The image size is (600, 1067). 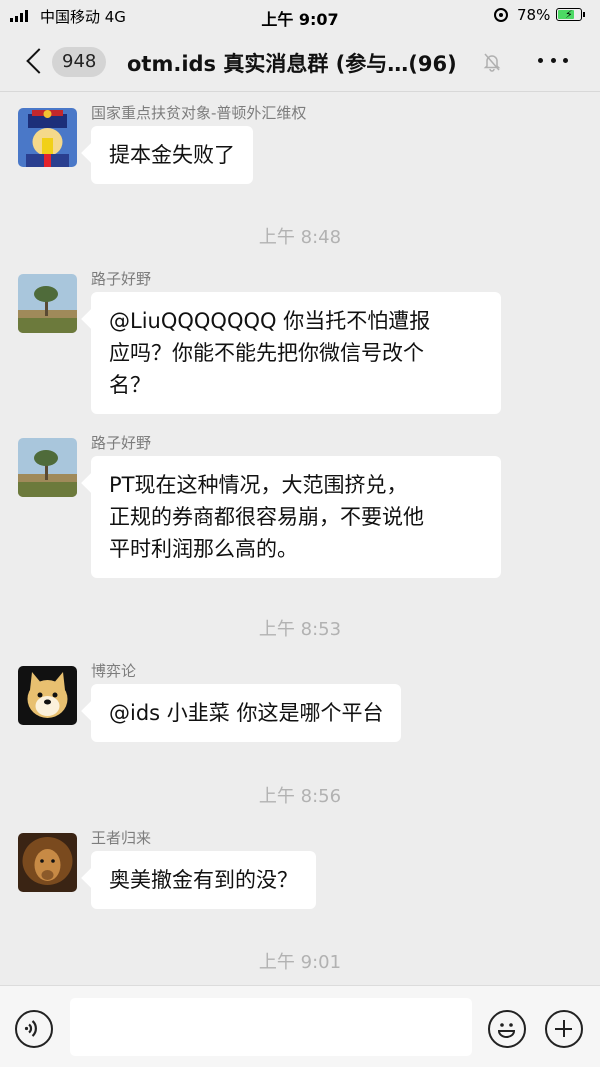 I want to click on battery-cap, so click(x=584, y=14).